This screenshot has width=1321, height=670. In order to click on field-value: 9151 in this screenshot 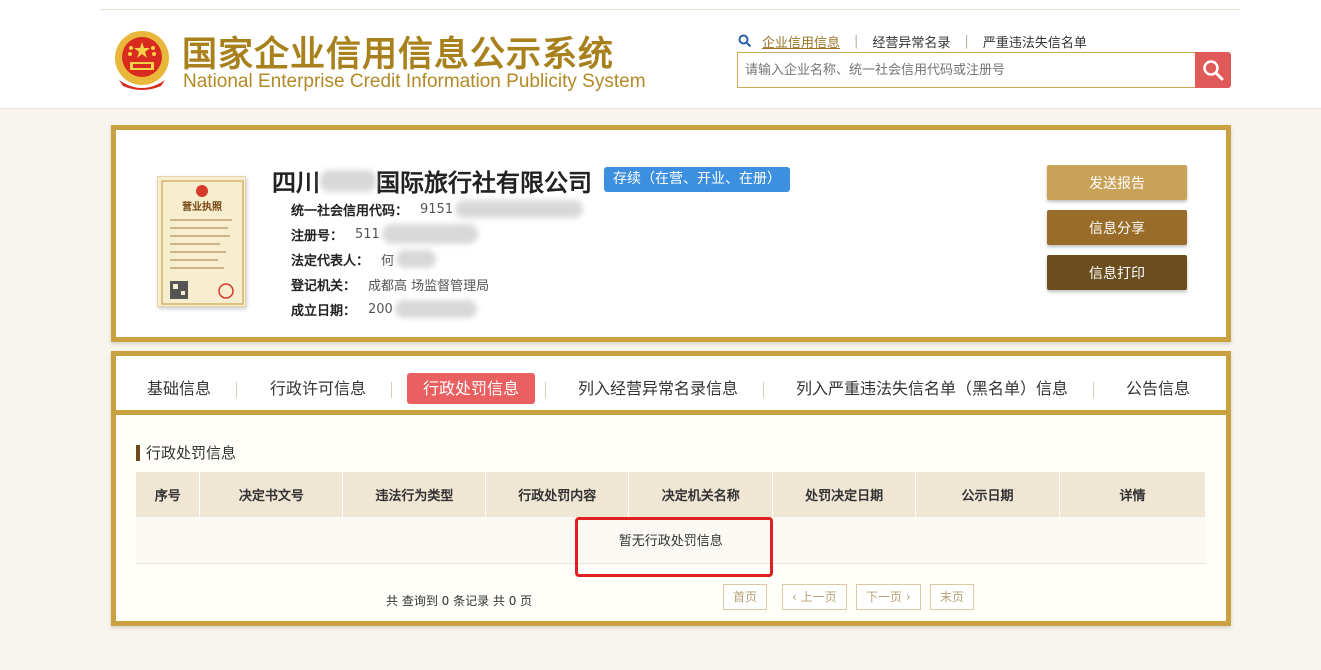, I will do `click(437, 209)`.